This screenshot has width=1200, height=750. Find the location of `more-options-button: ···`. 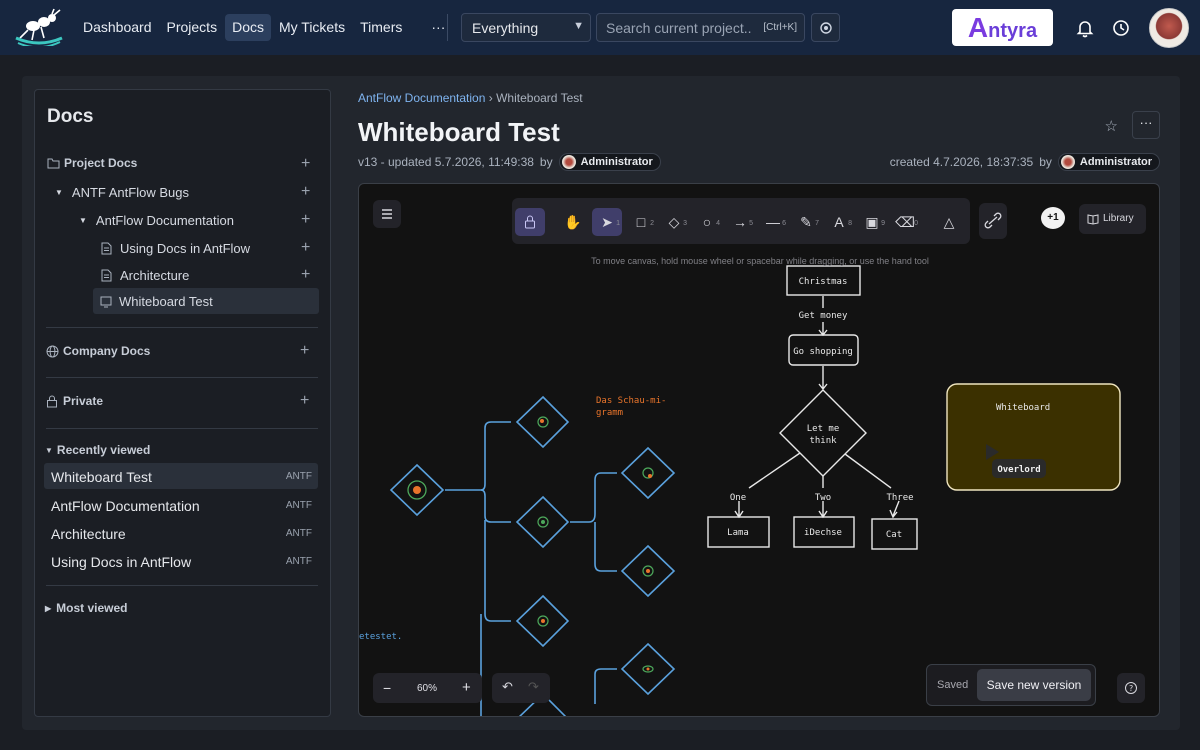

more-options-button: ··· is located at coordinates (1146, 125).